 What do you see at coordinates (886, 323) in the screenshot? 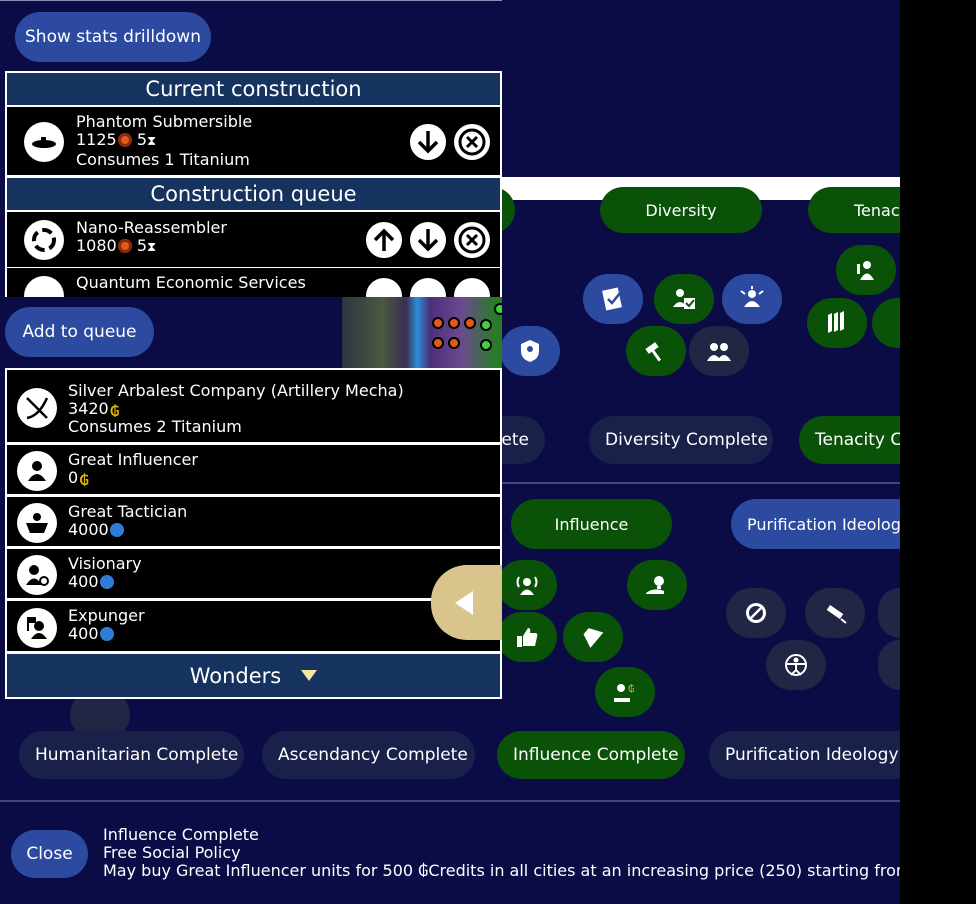
I see `policy-wave-icon` at bounding box center [886, 323].